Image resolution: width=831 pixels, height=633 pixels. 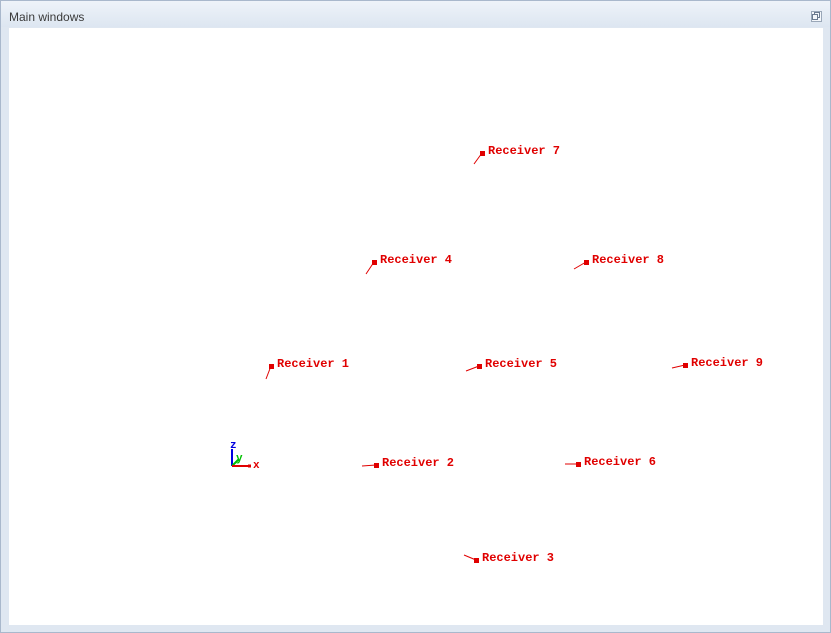 I want to click on restore-button, so click(x=816, y=16).